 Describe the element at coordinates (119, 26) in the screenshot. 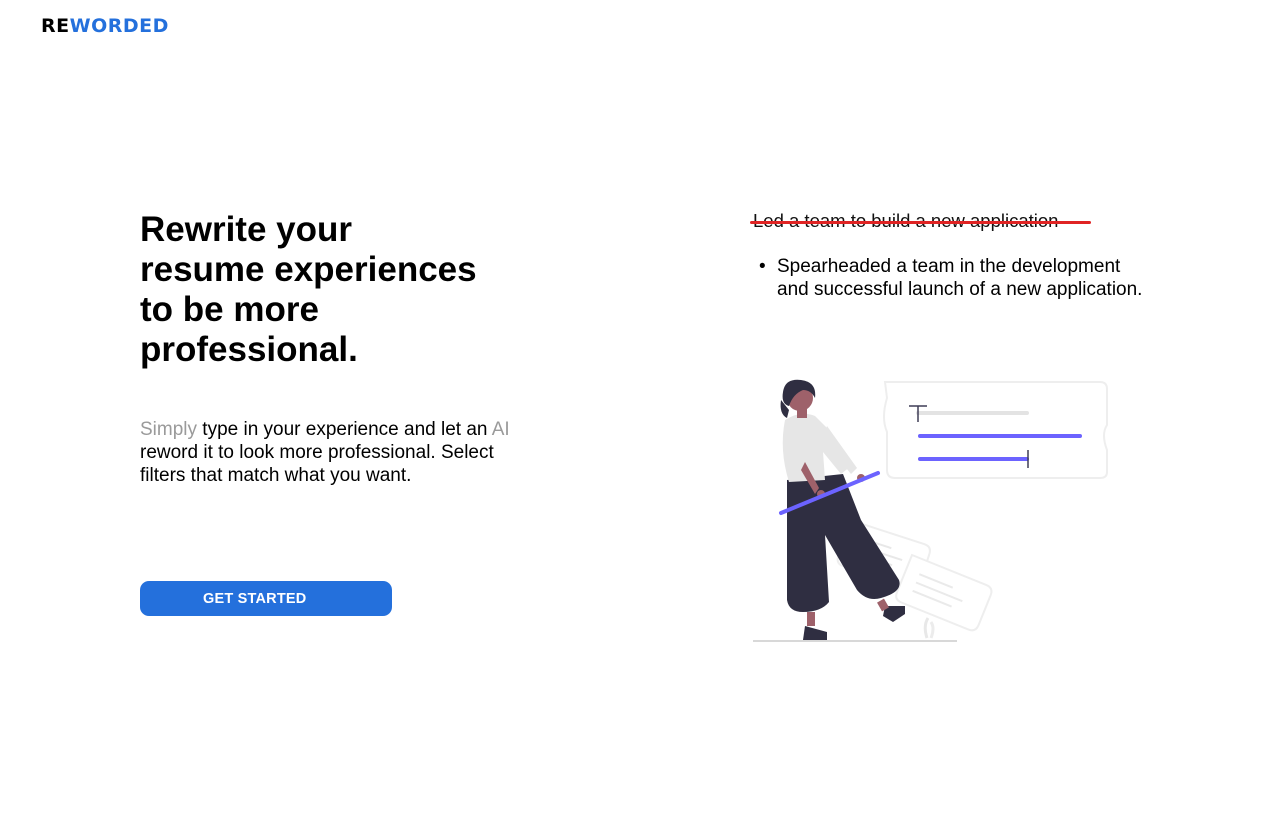

I see `brand-logo-suffix: WORDED` at that location.